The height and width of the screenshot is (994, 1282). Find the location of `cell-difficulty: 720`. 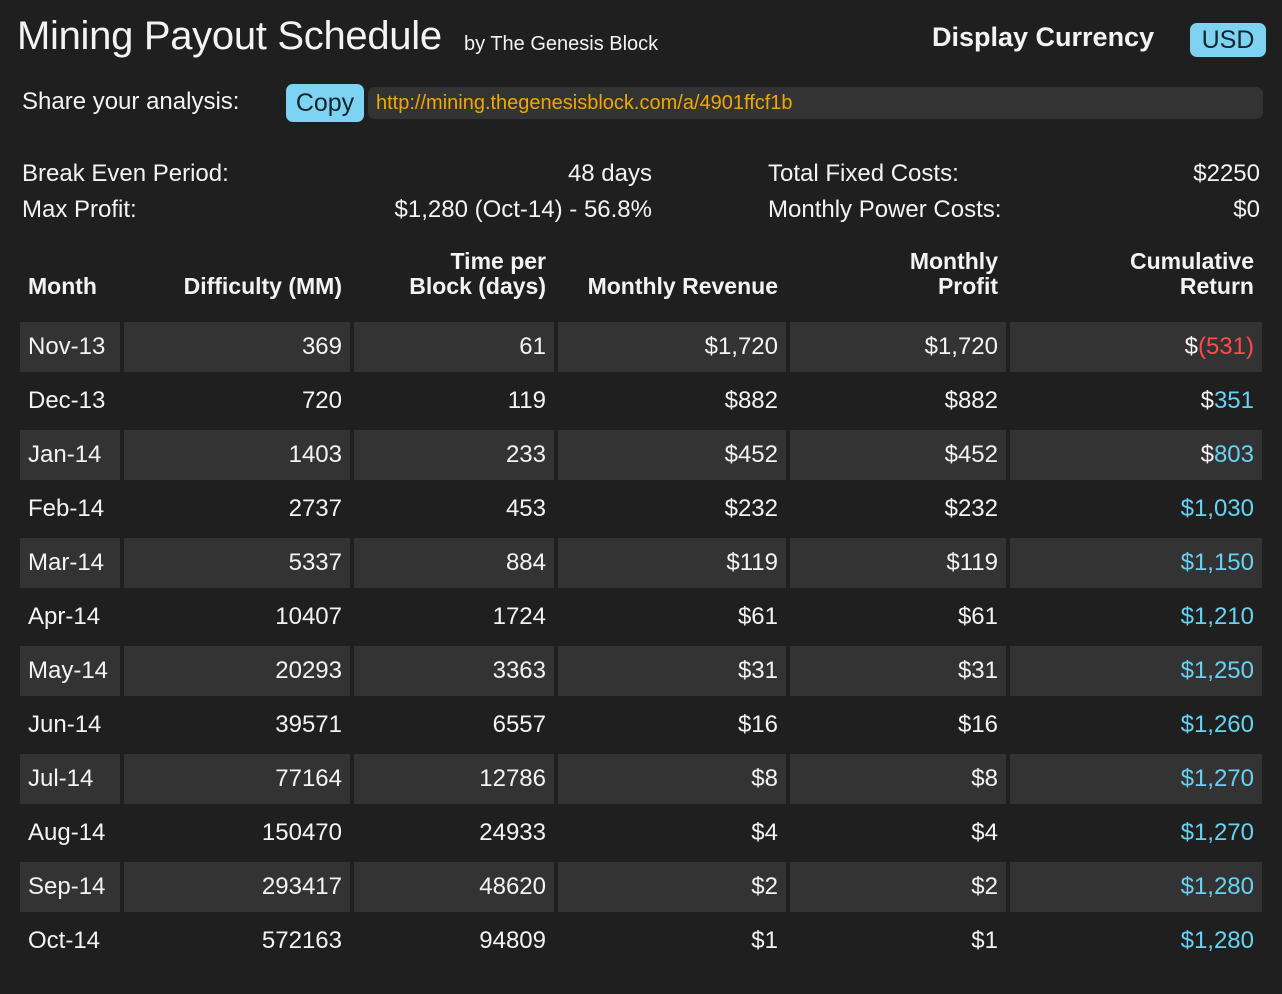

cell-difficulty: 720 is located at coordinates (321, 400).